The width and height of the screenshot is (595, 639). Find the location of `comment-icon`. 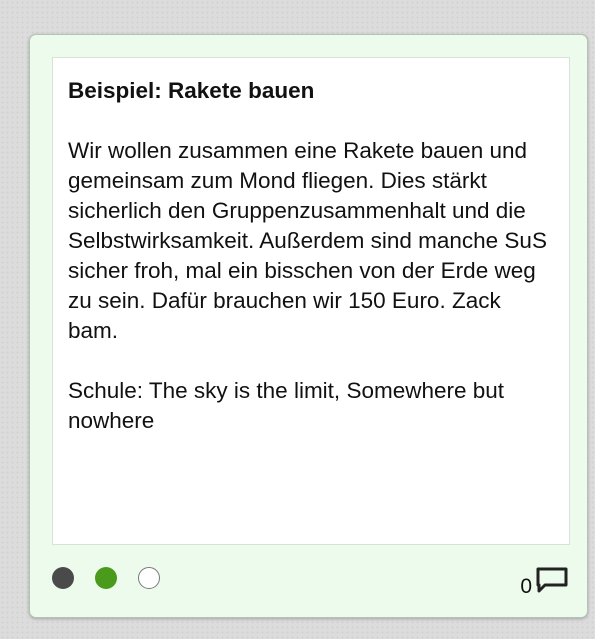

comment-icon is located at coordinates (552, 582).